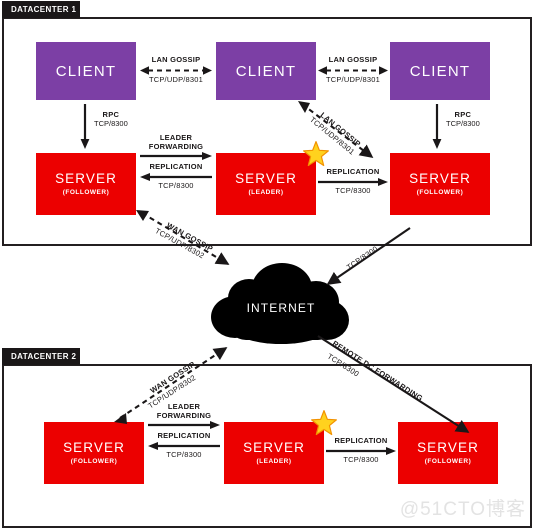 The image size is (536, 531). Describe the element at coordinates (280, 303) in the screenshot. I see `cloud-icon` at that location.